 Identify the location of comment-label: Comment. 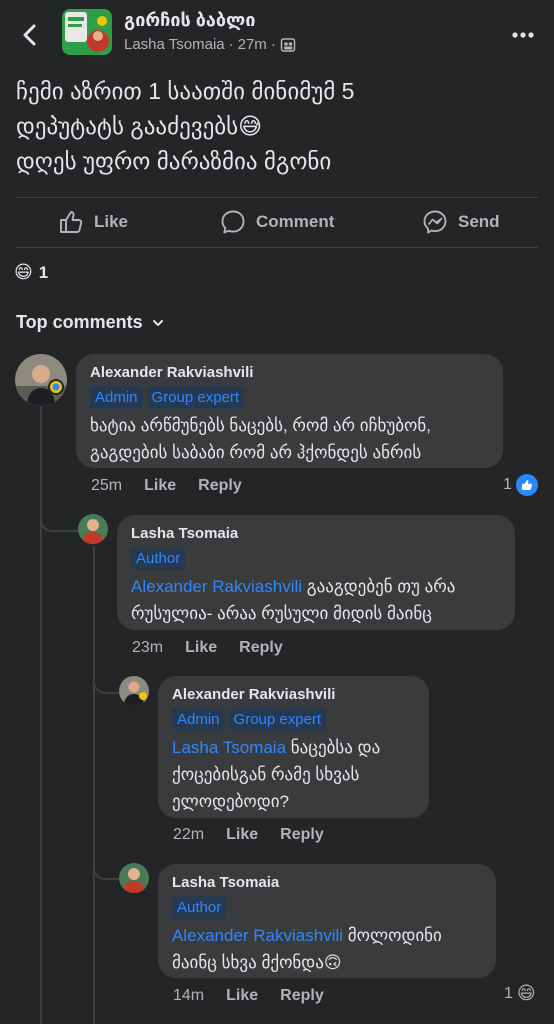
(295, 221).